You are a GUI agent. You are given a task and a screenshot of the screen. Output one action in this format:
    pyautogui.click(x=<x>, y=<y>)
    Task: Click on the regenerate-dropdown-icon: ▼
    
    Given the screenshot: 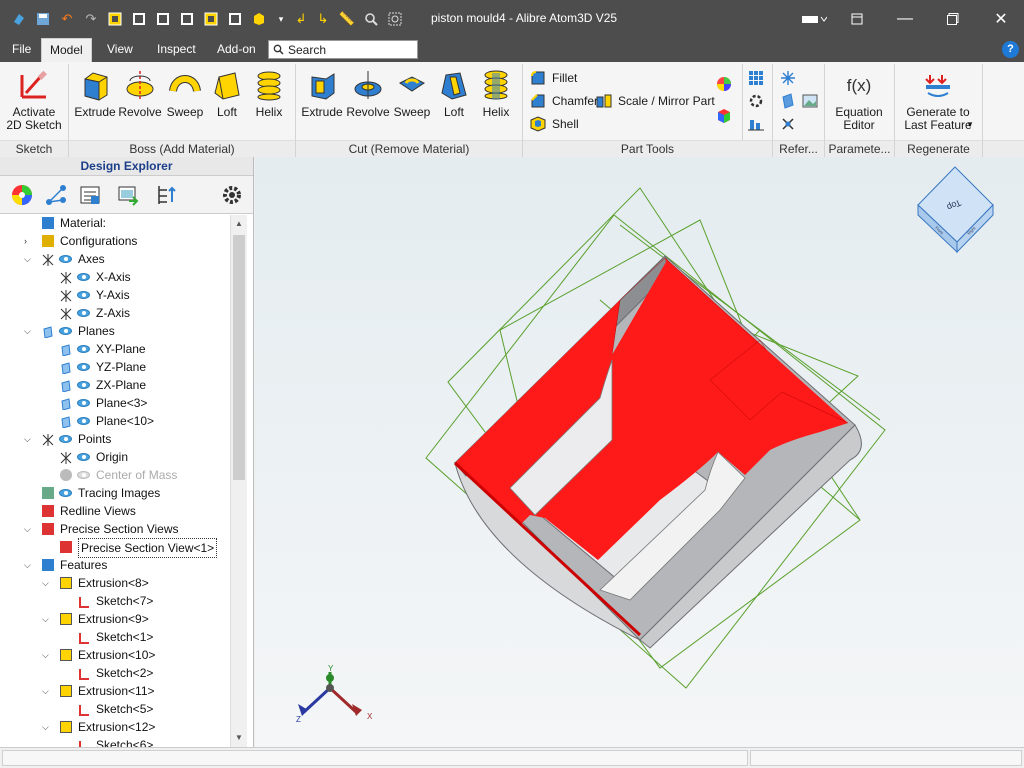 What is the action you would take?
    pyautogui.click(x=970, y=124)
    